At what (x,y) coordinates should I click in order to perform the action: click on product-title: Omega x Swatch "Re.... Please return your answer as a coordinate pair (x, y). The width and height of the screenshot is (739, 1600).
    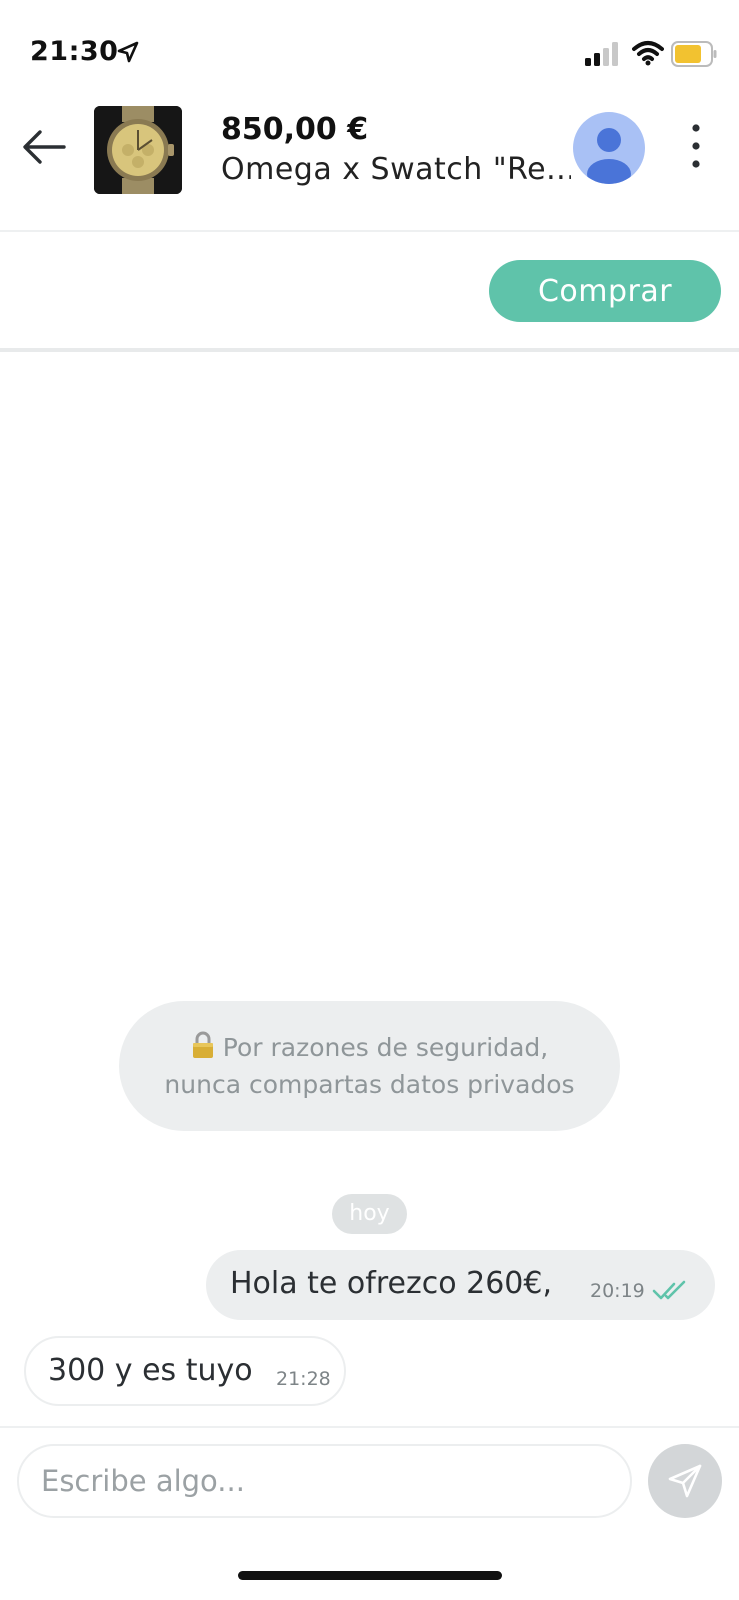
    Looking at the image, I should click on (396, 169).